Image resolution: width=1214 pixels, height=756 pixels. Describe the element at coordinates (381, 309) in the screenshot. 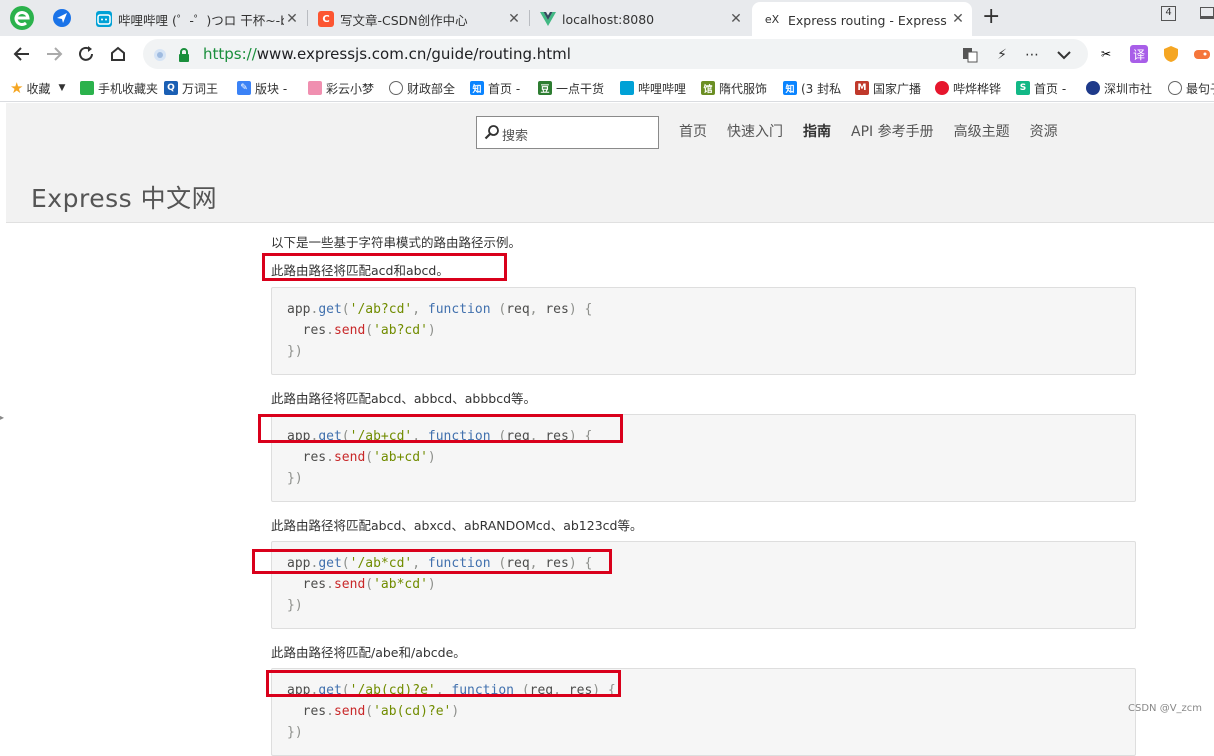

I see `route-path: '/ab?cd'` at that location.